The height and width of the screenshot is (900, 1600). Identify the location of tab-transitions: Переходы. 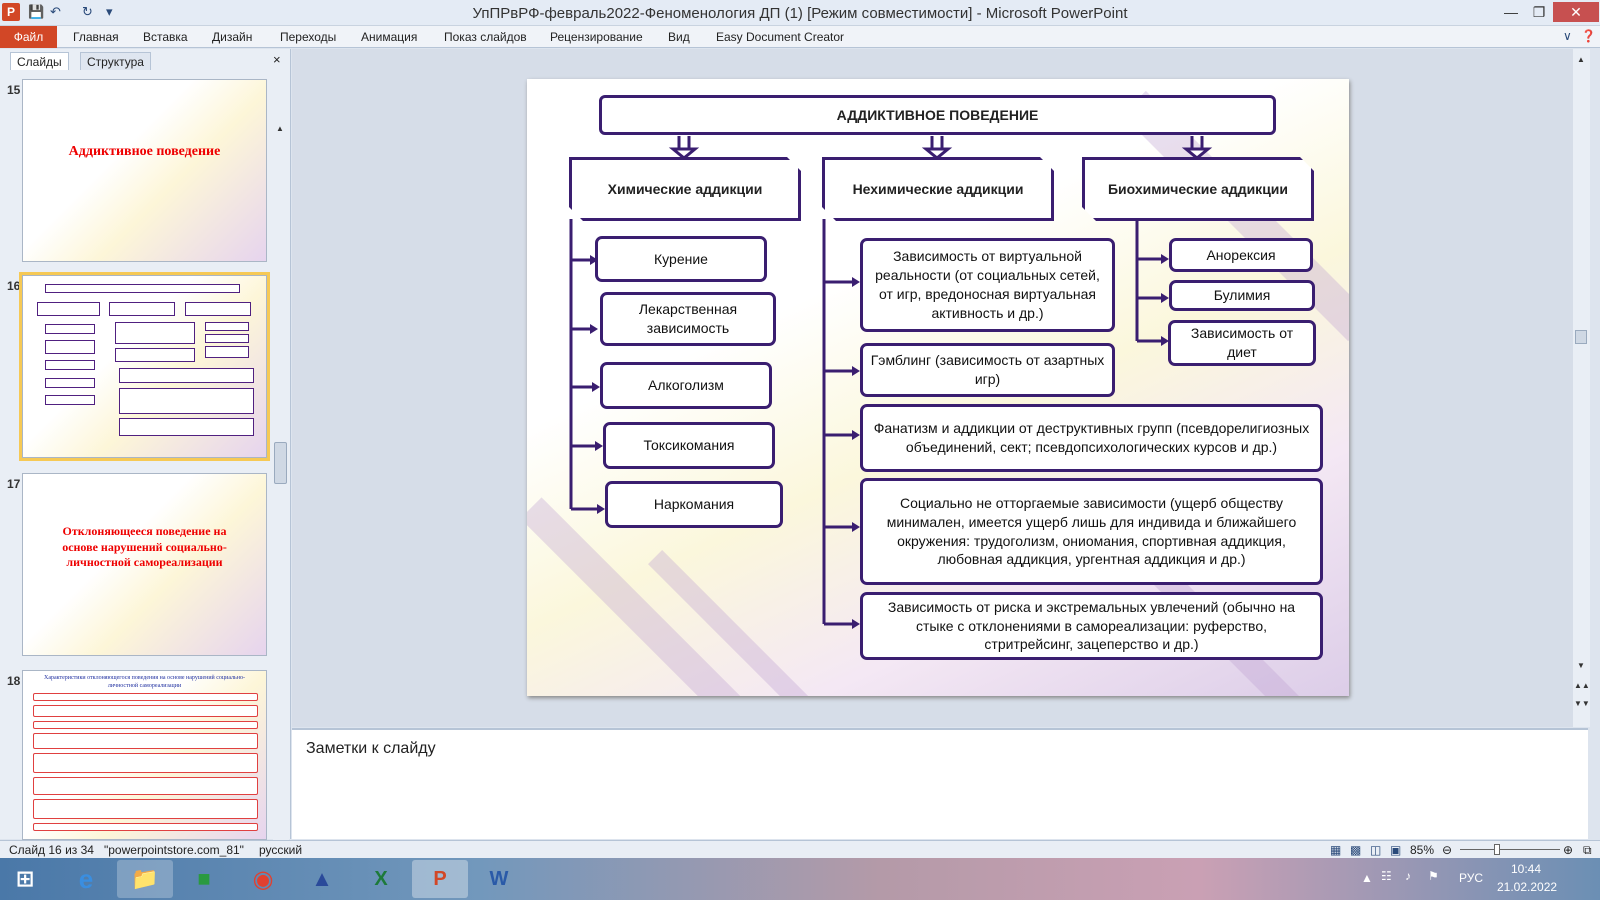
(308, 37).